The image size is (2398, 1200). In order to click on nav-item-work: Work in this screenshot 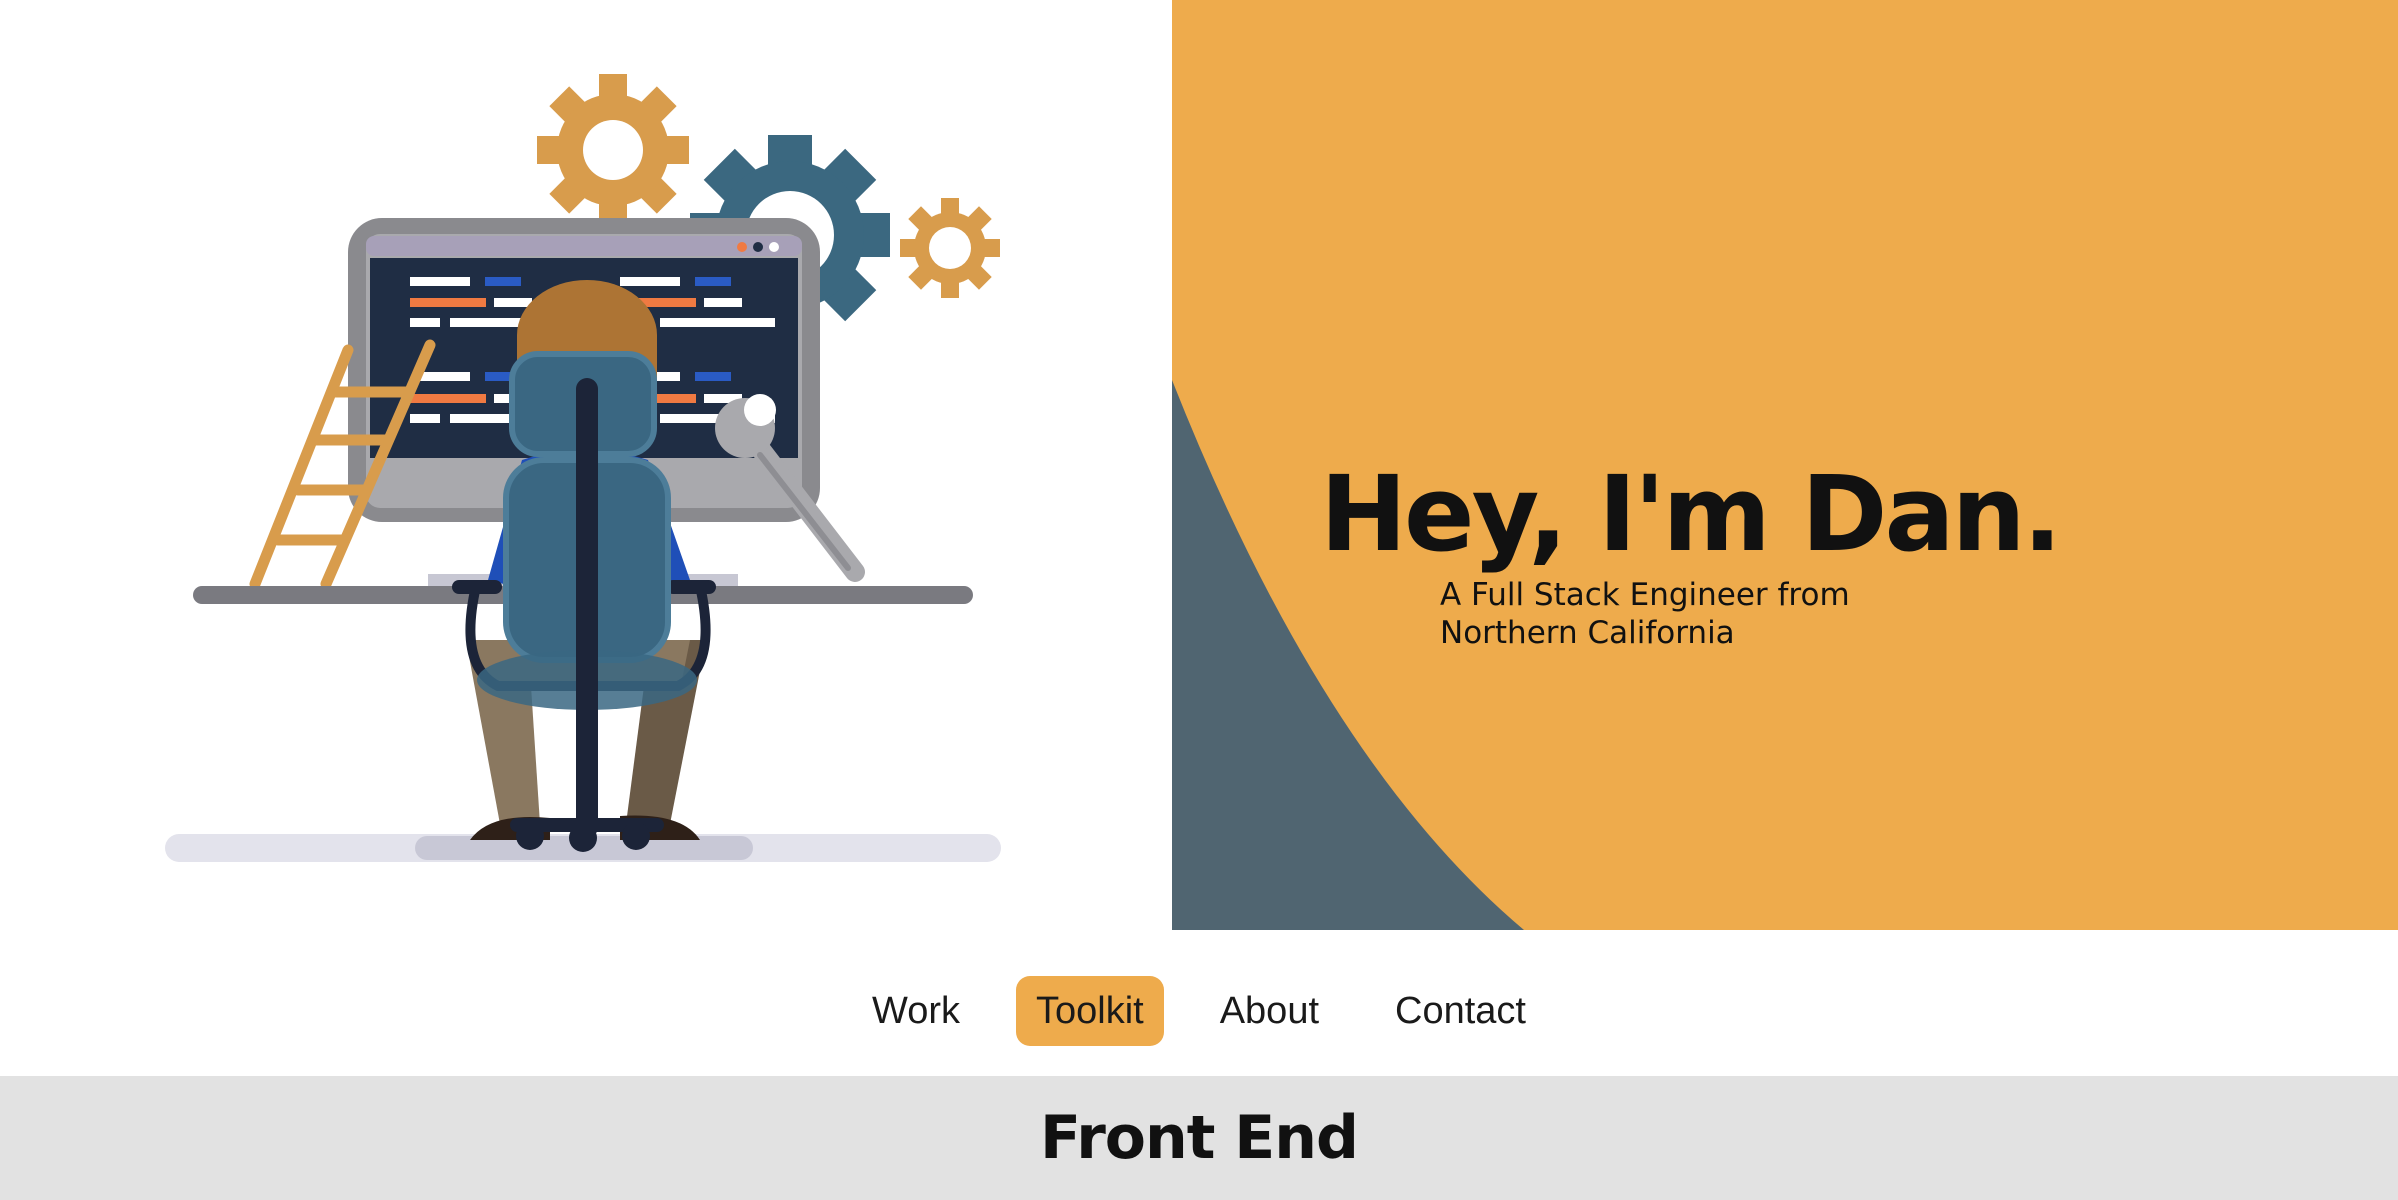, I will do `click(916, 1011)`.